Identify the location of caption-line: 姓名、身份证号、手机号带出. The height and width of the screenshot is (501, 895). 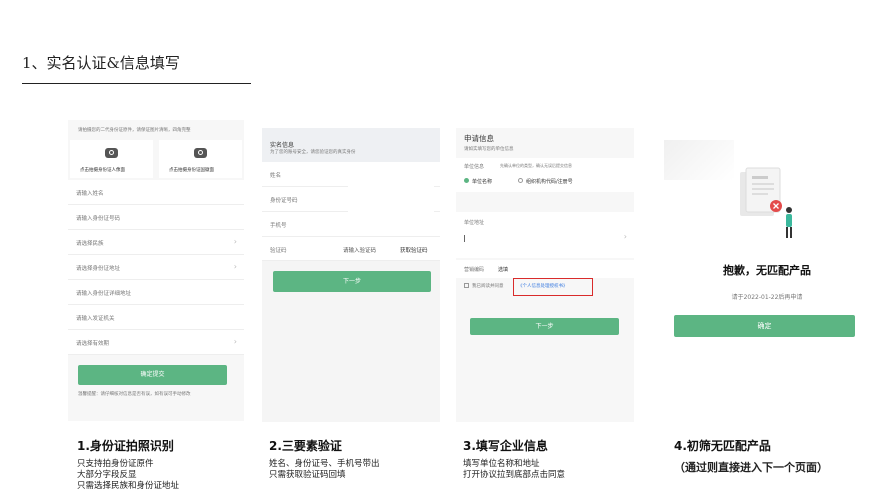
(324, 464).